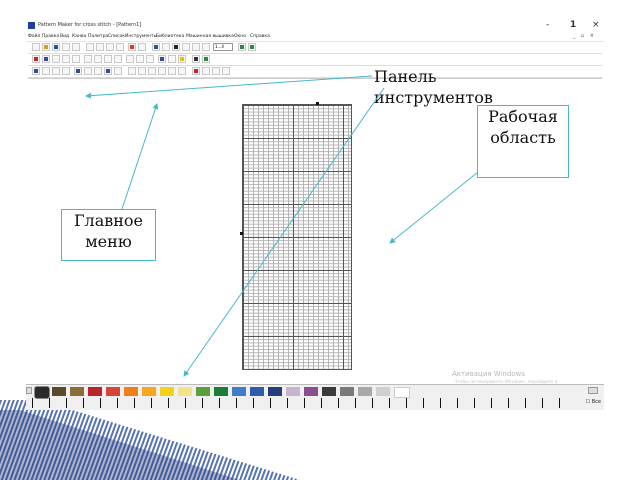 This screenshot has width=640, height=480. I want to click on arrow-main-menu, so click(140, 156).